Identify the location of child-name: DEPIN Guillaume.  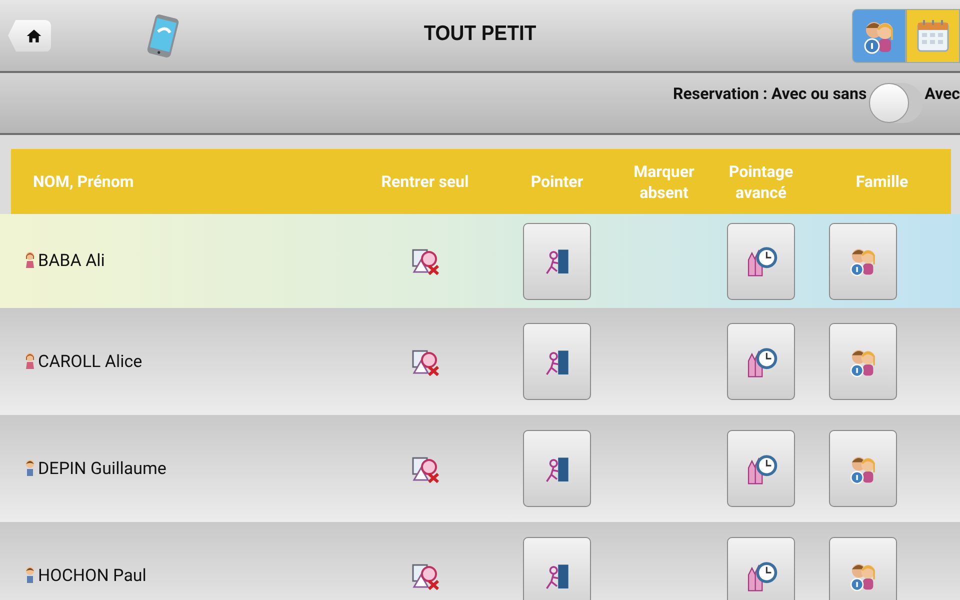
(102, 468).